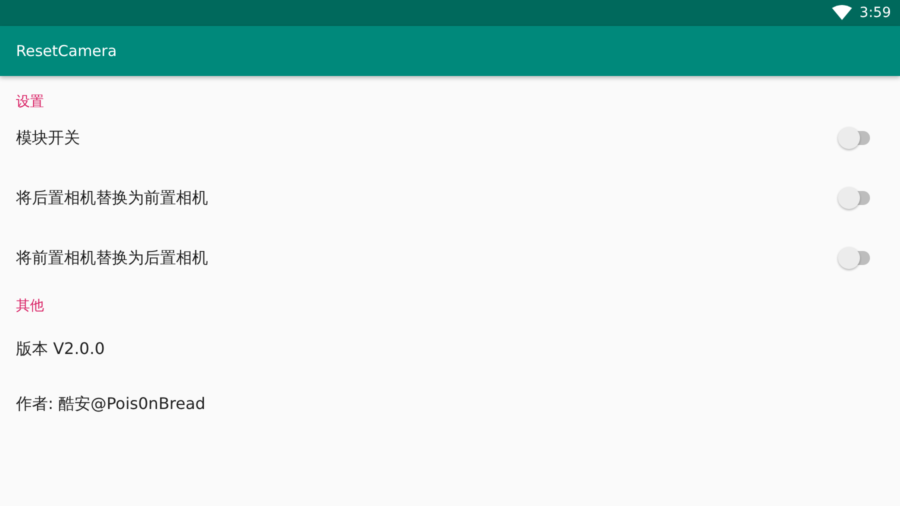  I want to click on clock-time: 3:59, so click(875, 13).